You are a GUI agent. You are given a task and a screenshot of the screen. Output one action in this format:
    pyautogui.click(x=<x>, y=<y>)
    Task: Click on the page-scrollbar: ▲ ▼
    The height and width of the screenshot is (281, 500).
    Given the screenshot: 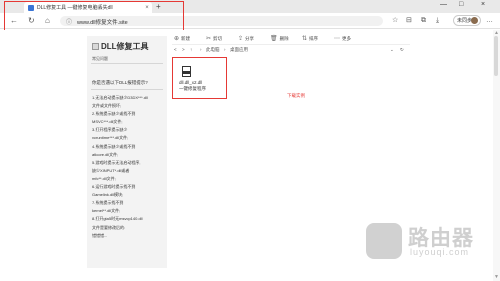 What is the action you would take?
    pyautogui.click(x=496, y=155)
    